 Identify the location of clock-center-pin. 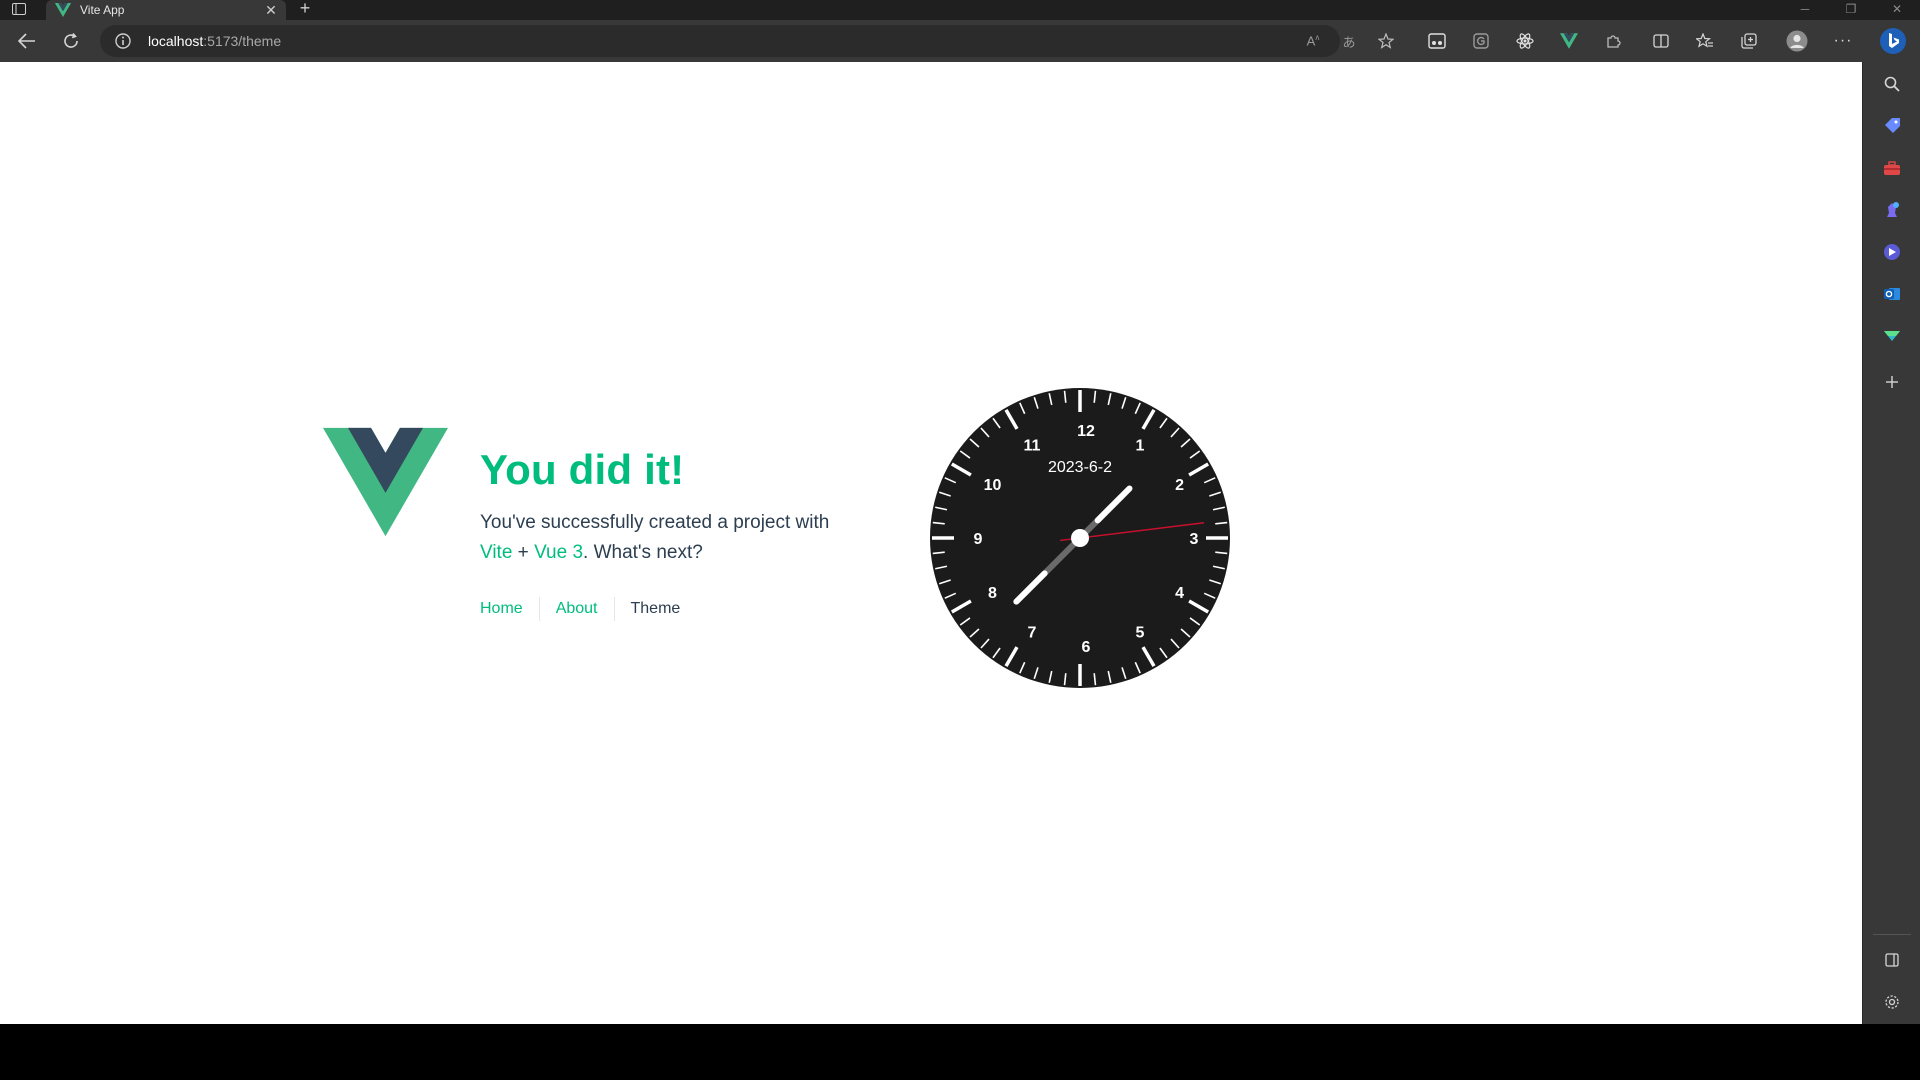
(1080, 538).